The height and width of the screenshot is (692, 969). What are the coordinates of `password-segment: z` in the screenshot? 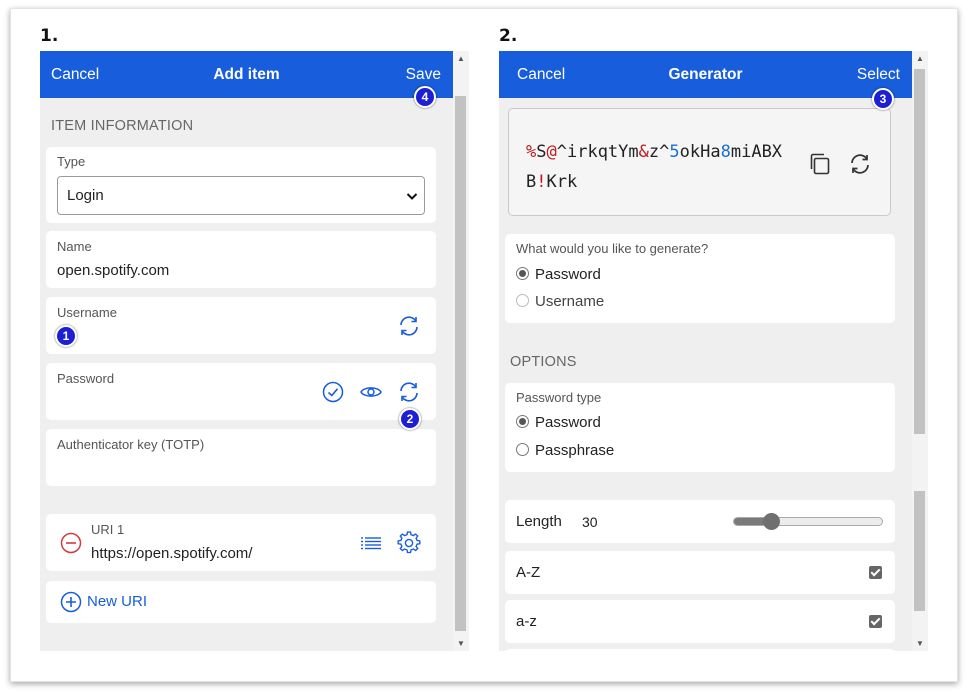 It's located at (654, 152).